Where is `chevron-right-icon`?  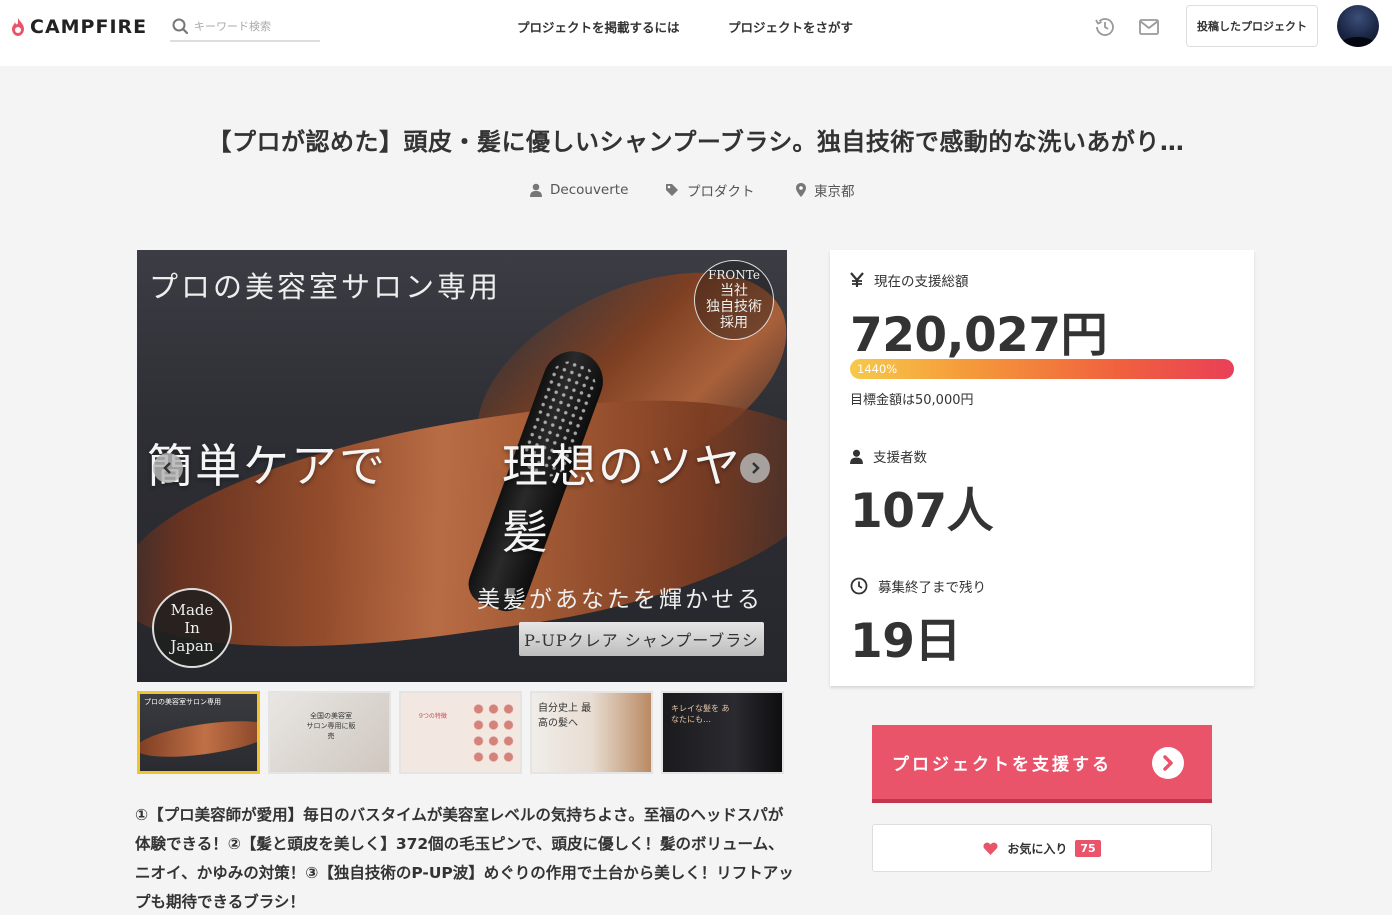
chevron-right-icon is located at coordinates (756, 468).